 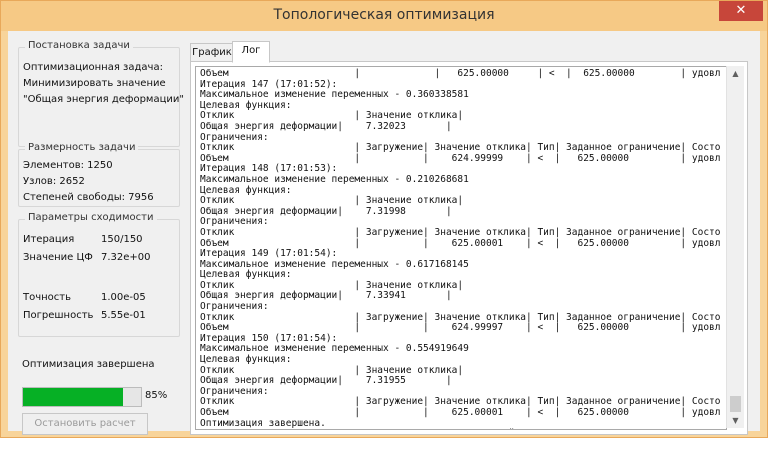 What do you see at coordinates (735, 404) in the screenshot?
I see `scroll-thumb` at bounding box center [735, 404].